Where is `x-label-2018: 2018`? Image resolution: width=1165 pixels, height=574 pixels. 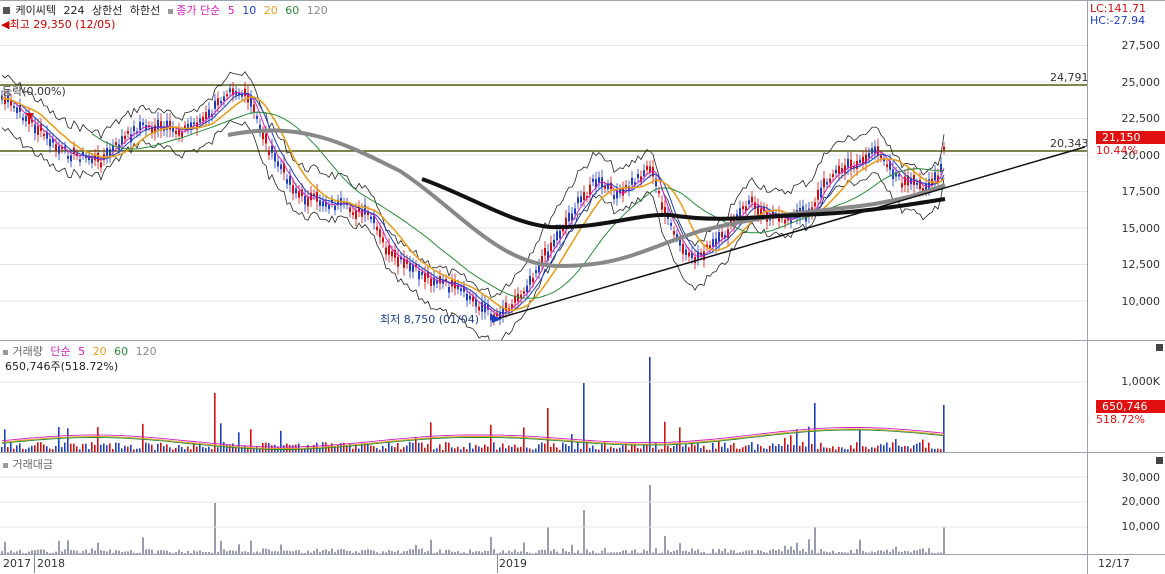 x-label-2018: 2018 is located at coordinates (51, 563).